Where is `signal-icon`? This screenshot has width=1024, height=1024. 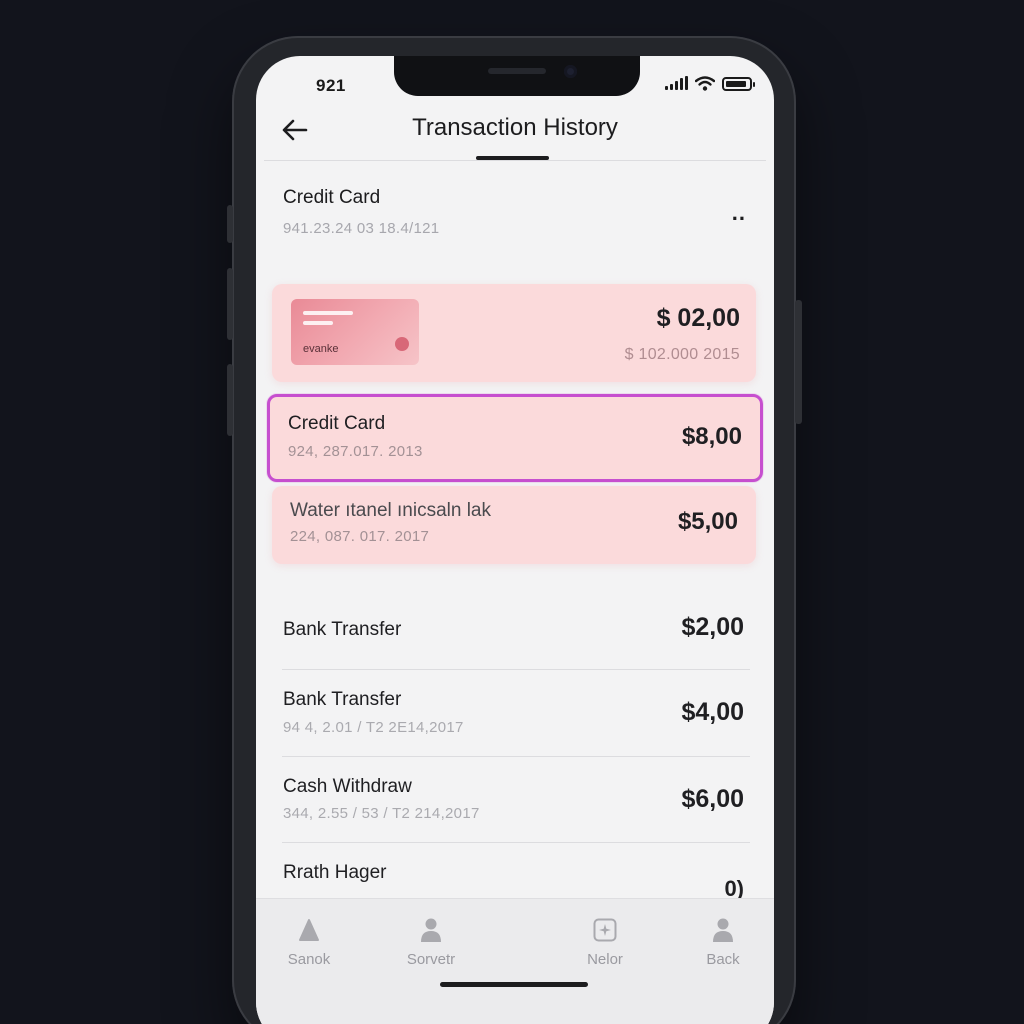 signal-icon is located at coordinates (676, 83).